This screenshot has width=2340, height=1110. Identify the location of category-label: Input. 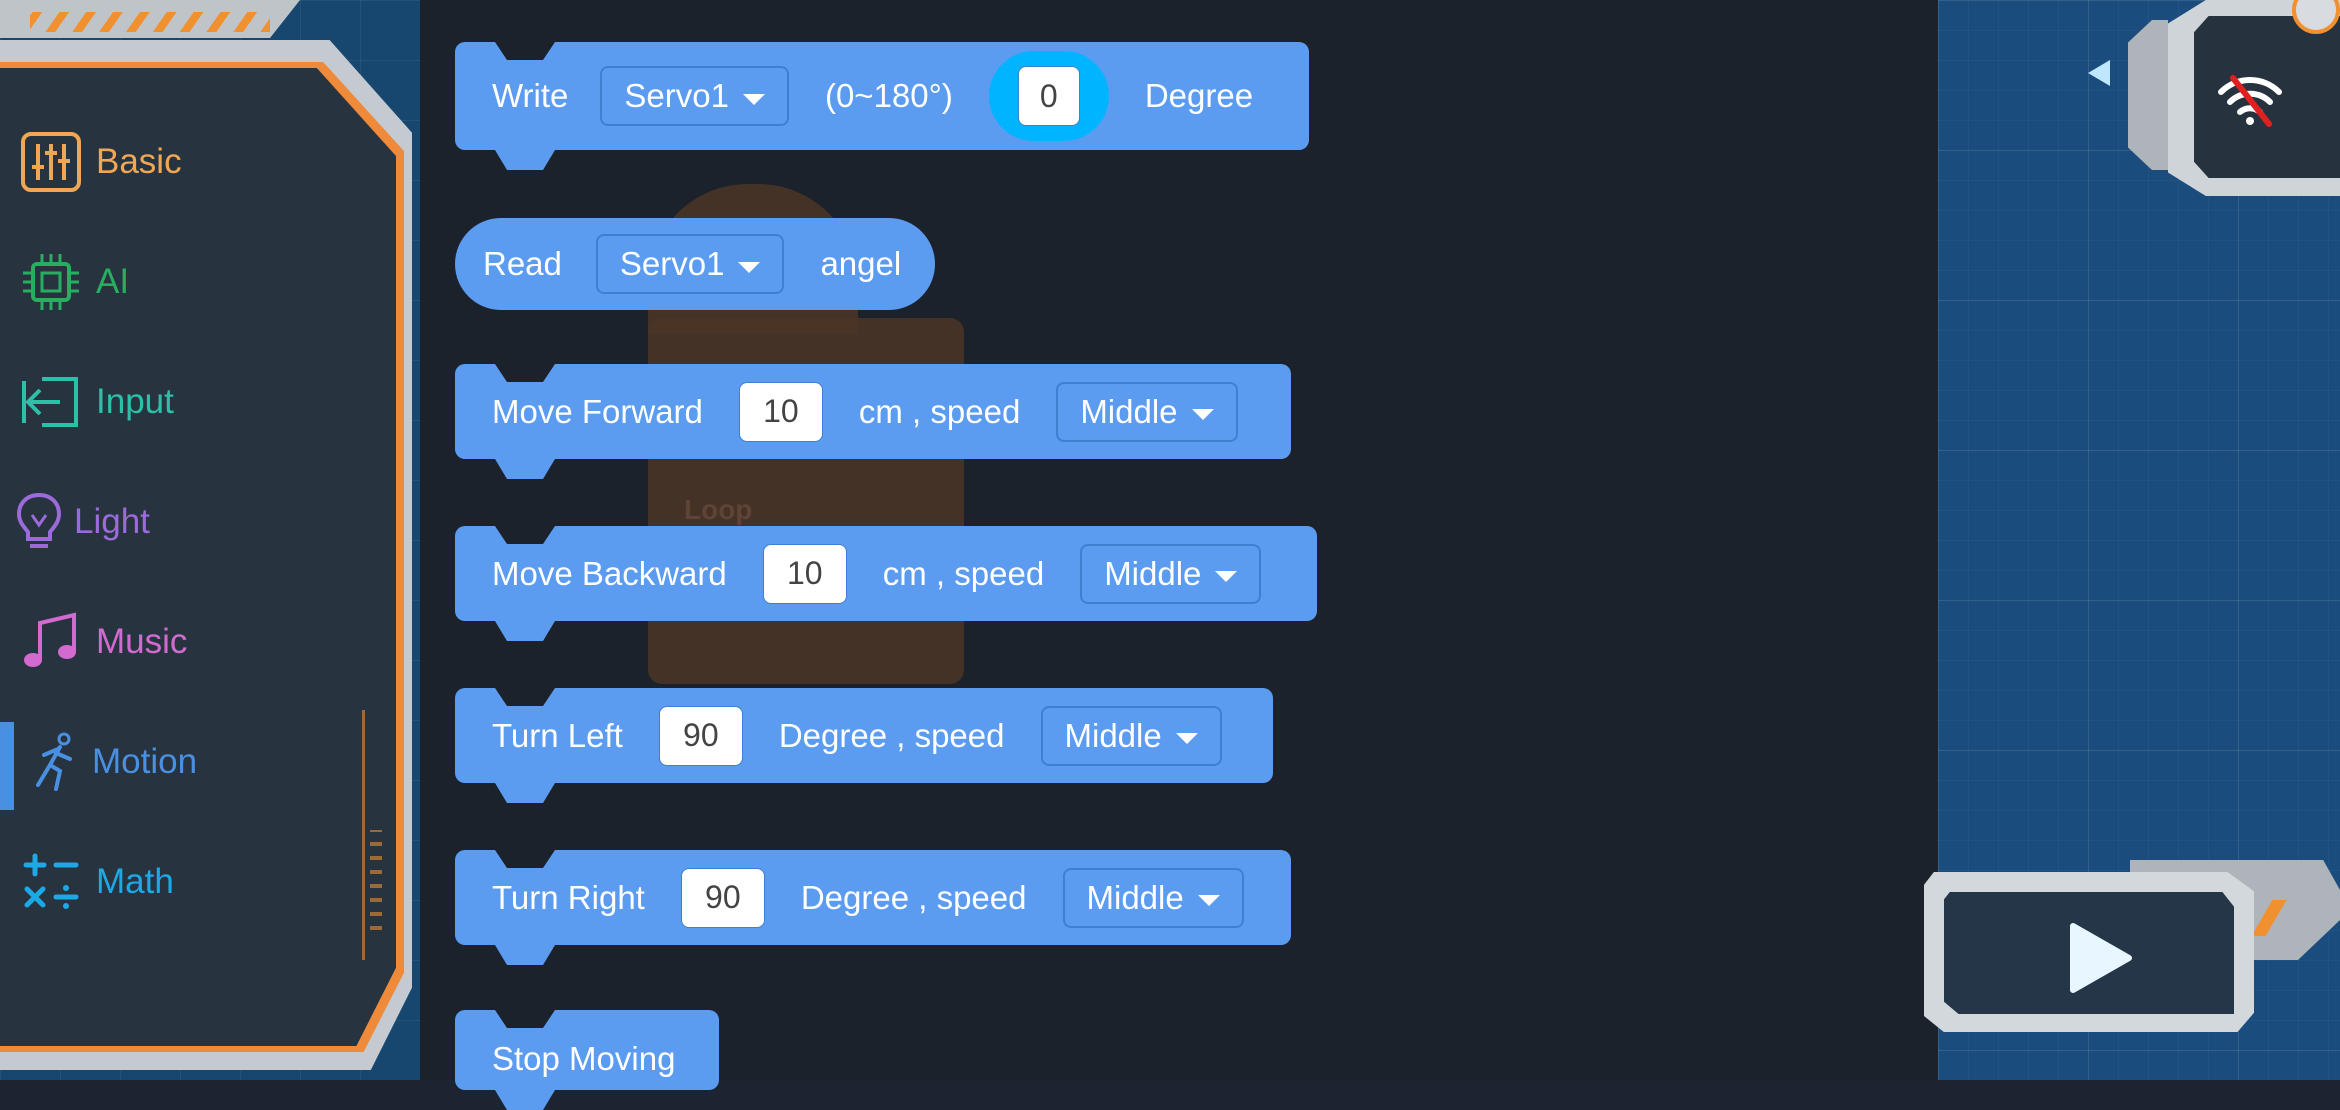
(135, 401).